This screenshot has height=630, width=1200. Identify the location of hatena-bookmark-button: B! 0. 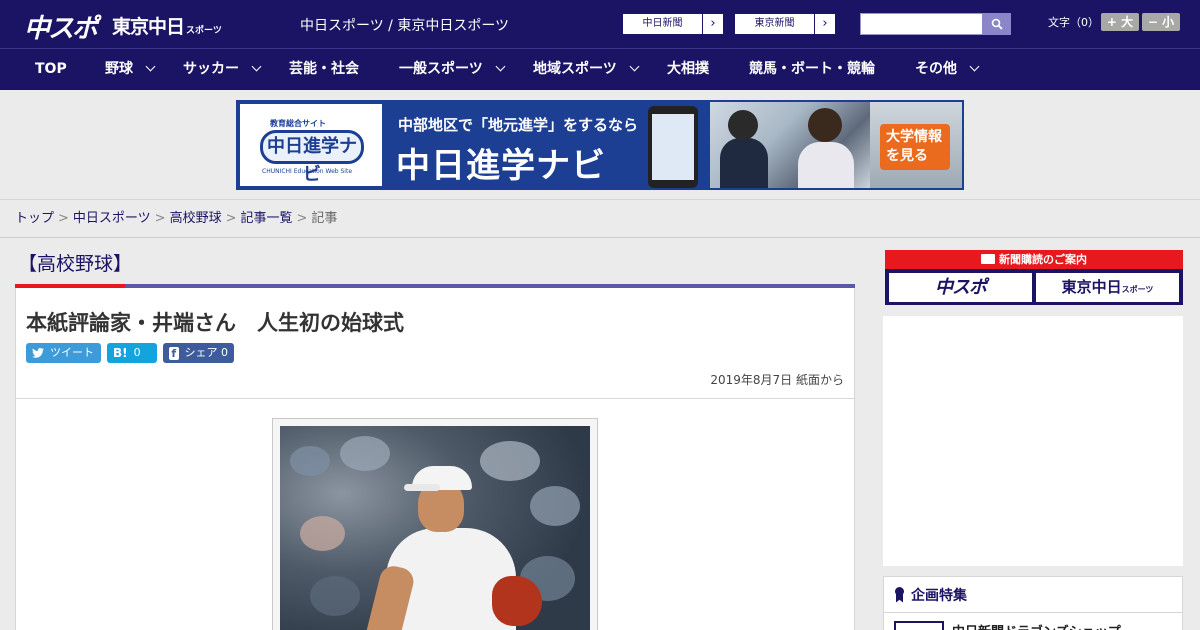
(132, 353).